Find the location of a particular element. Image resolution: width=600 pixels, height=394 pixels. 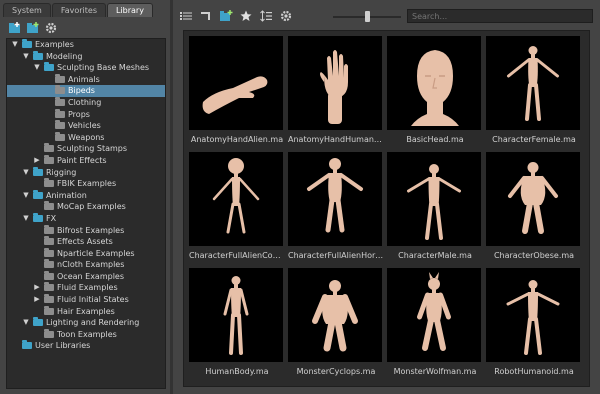

tree-item: Clothing is located at coordinates (86, 102).